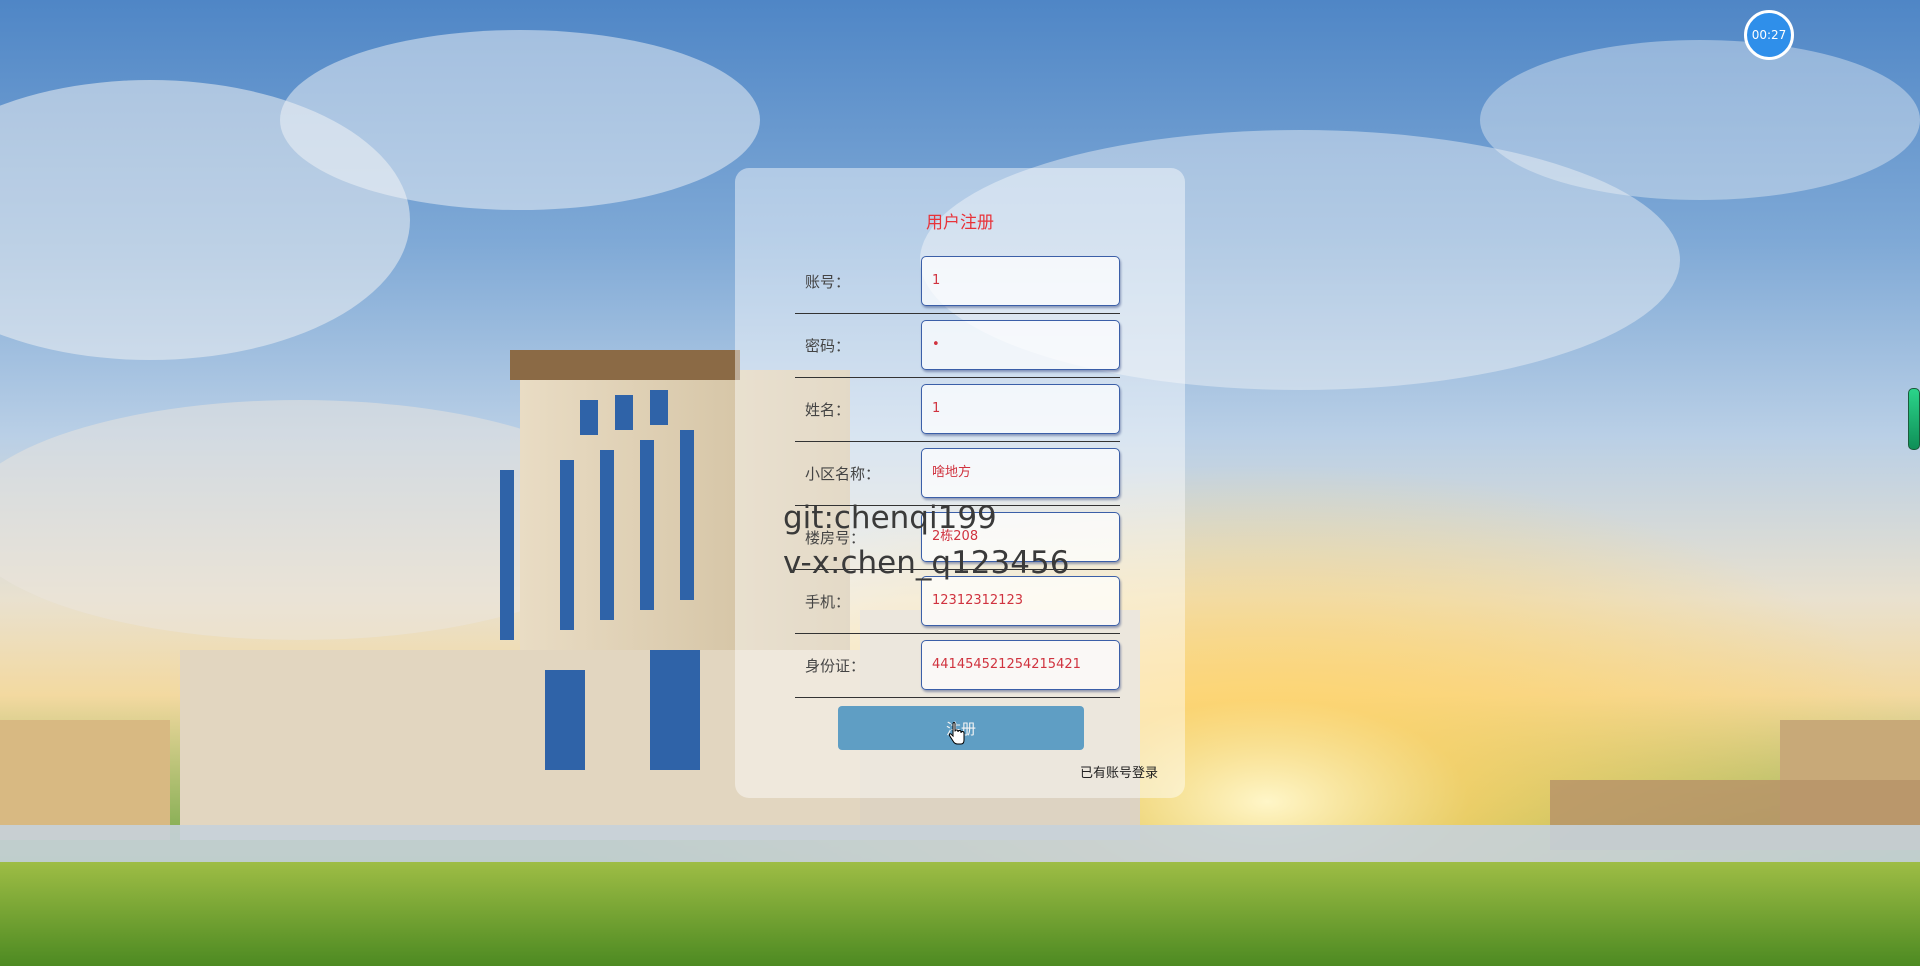 Image resolution: width=1920 pixels, height=966 pixels. What do you see at coordinates (1020, 281) in the screenshot?
I see `account-input: 1` at bounding box center [1020, 281].